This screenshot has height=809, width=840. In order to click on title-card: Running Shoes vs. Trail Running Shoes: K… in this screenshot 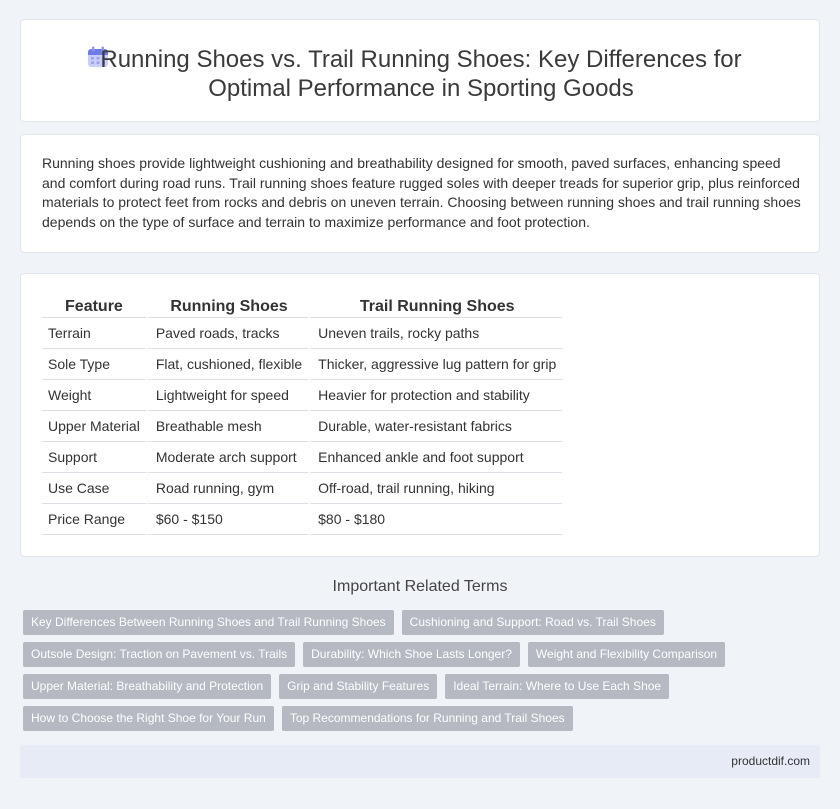, I will do `click(420, 70)`.